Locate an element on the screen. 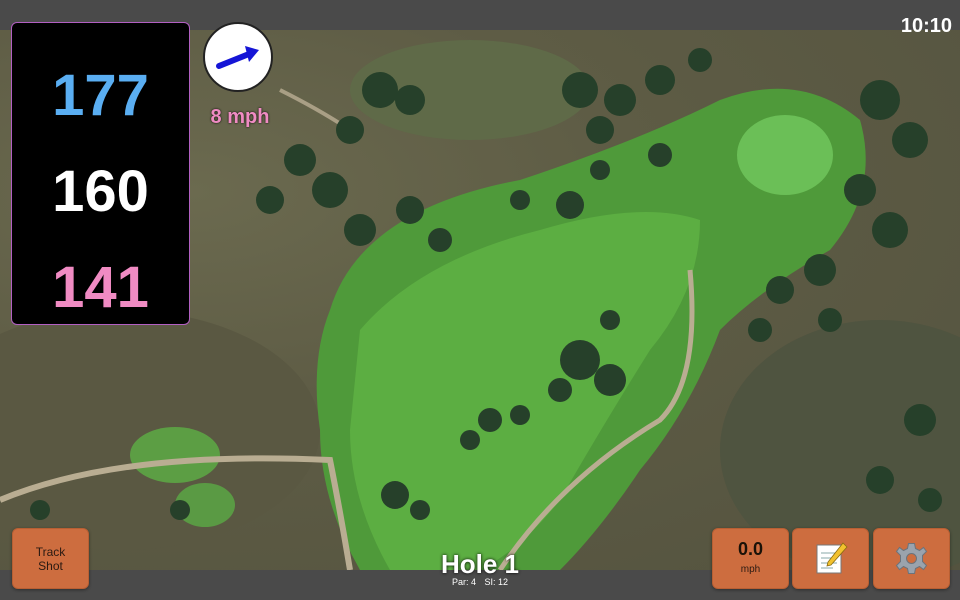 This screenshot has height=600, width=960. track-shot-label-line2: Shot is located at coordinates (50, 566).